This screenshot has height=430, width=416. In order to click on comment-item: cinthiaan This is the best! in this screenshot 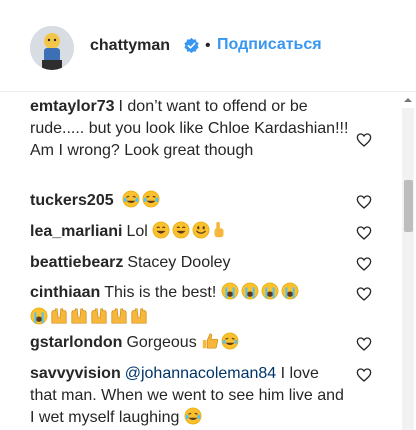, I will do `click(190, 307)`.